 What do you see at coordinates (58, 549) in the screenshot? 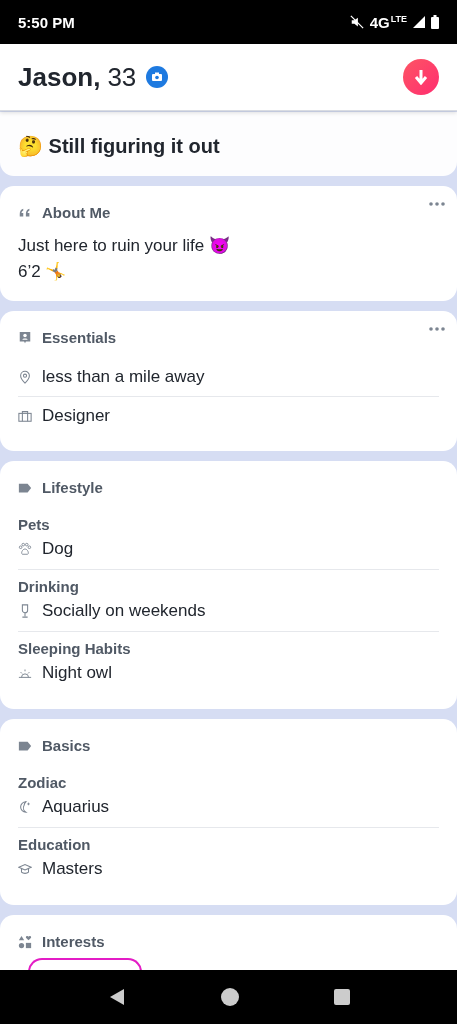
I see `field-value: Dog` at bounding box center [58, 549].